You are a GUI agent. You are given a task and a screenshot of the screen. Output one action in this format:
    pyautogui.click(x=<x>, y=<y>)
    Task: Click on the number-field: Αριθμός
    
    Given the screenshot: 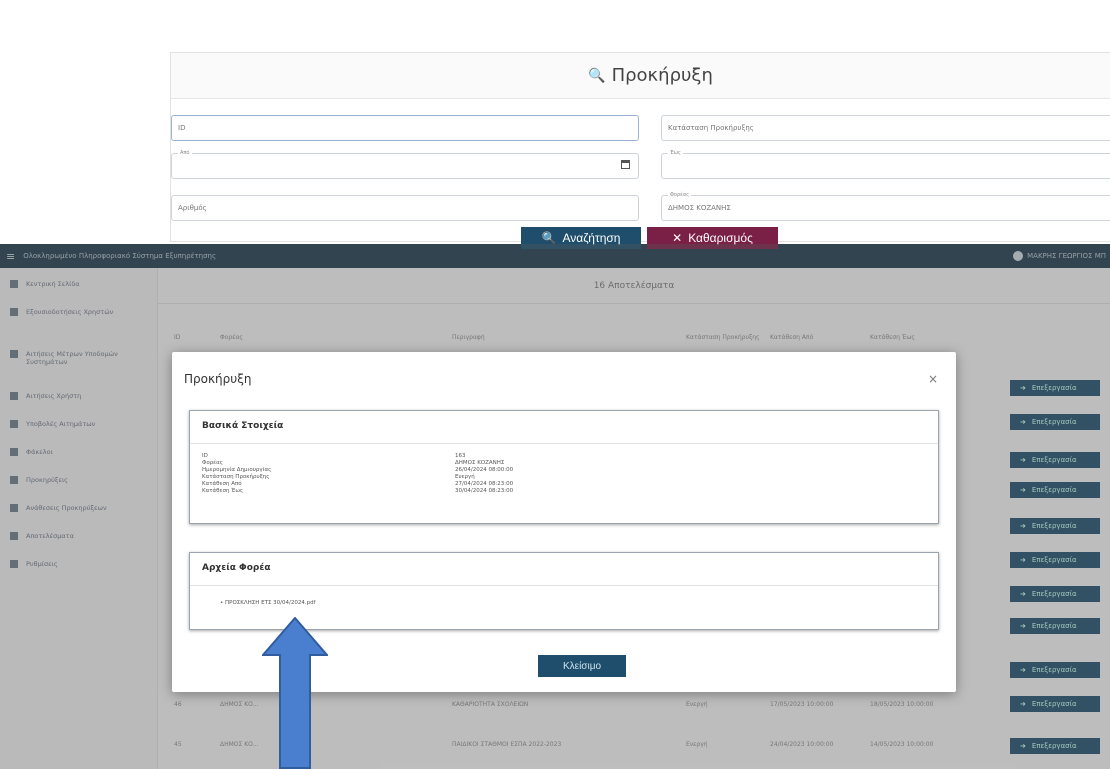 What is the action you would take?
    pyautogui.click(x=405, y=208)
    